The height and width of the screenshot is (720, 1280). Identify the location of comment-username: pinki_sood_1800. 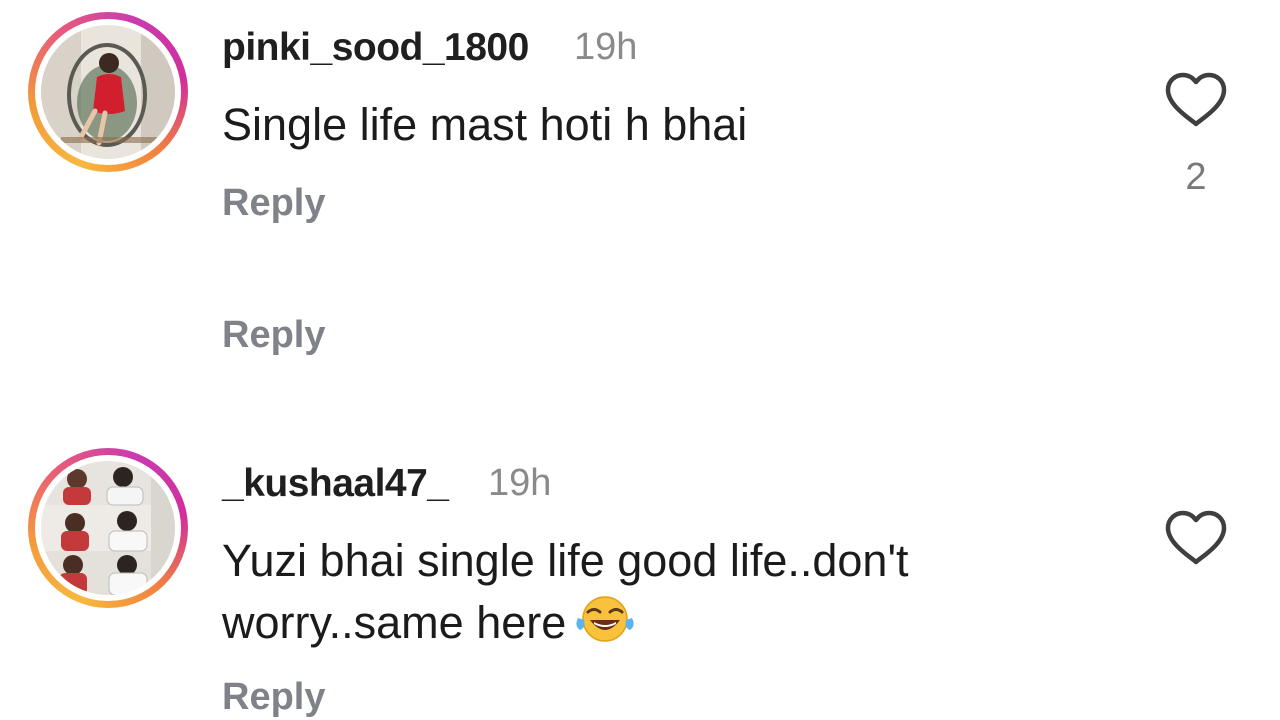
(375, 48).